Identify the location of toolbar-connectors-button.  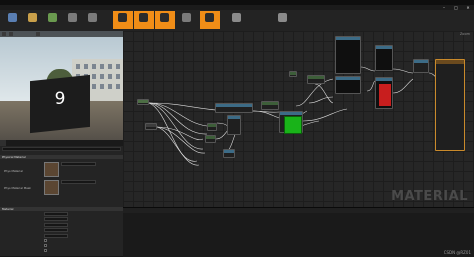
(144, 20).